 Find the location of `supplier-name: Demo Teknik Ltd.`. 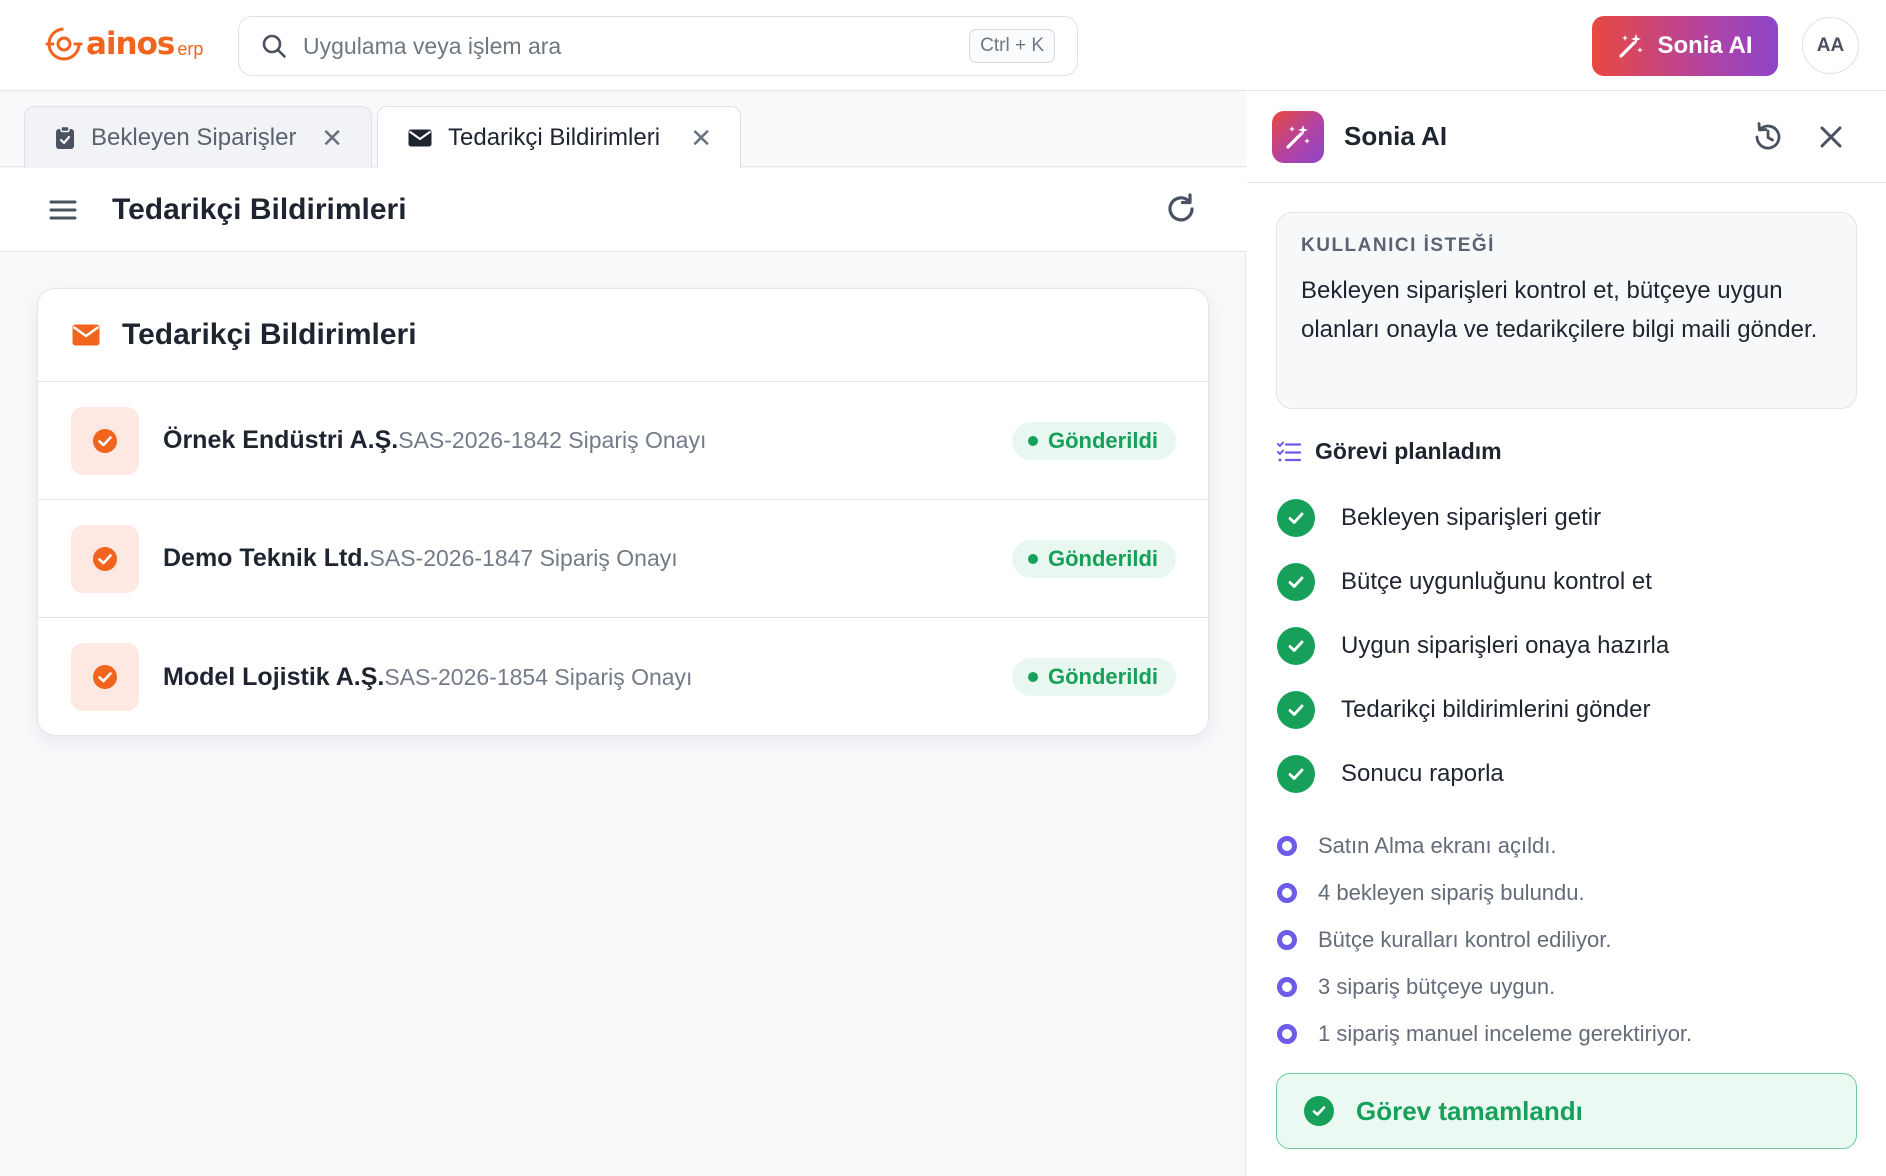

supplier-name: Demo Teknik Ltd. is located at coordinates (266, 558).